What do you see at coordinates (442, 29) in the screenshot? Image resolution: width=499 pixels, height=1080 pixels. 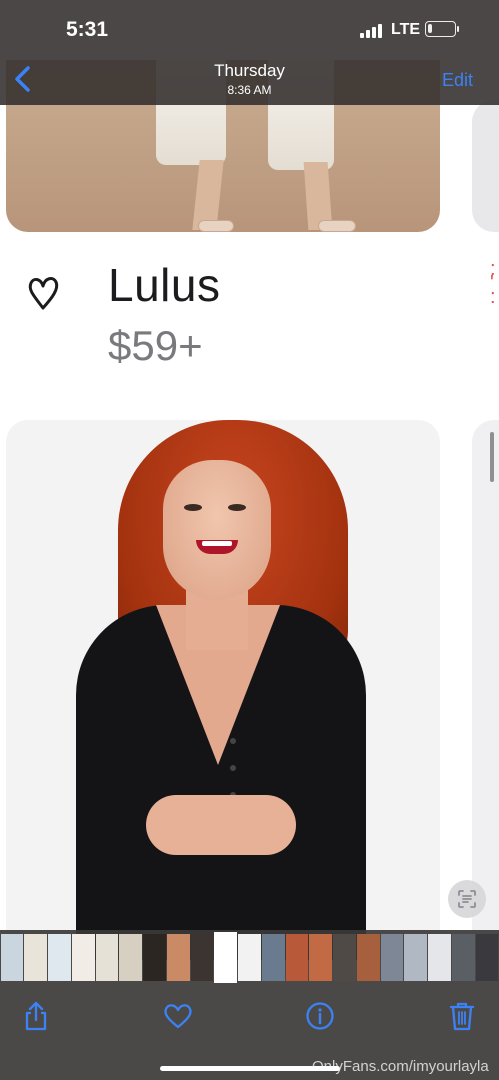 I see `battery-icon` at bounding box center [442, 29].